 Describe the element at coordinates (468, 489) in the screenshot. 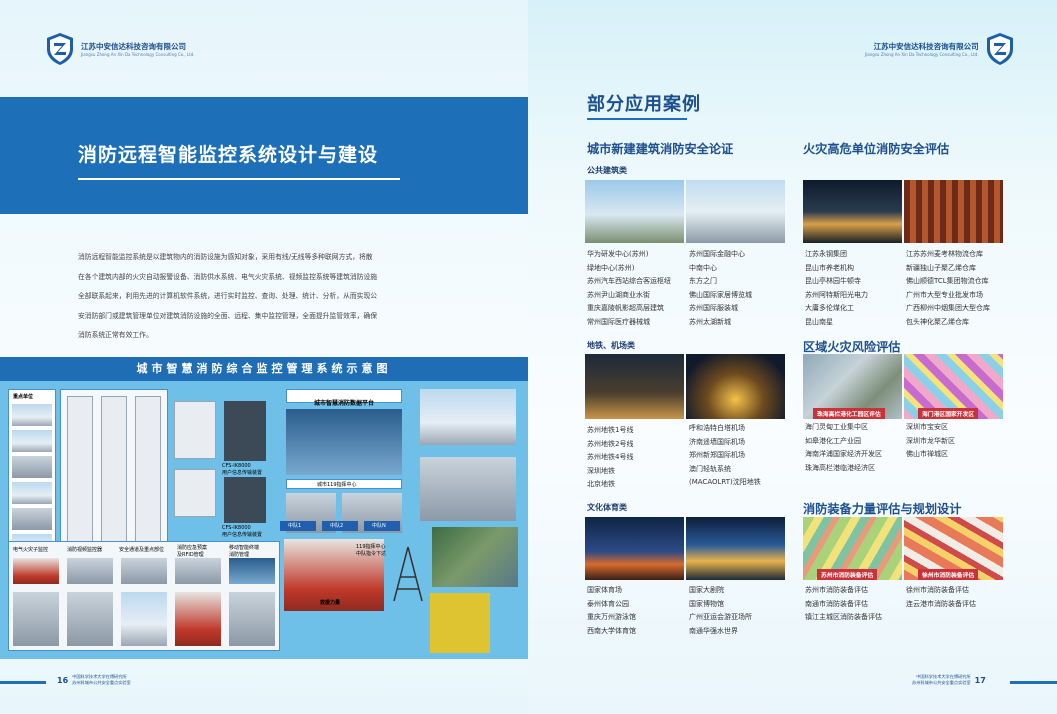

I see `stadium-photo` at that location.